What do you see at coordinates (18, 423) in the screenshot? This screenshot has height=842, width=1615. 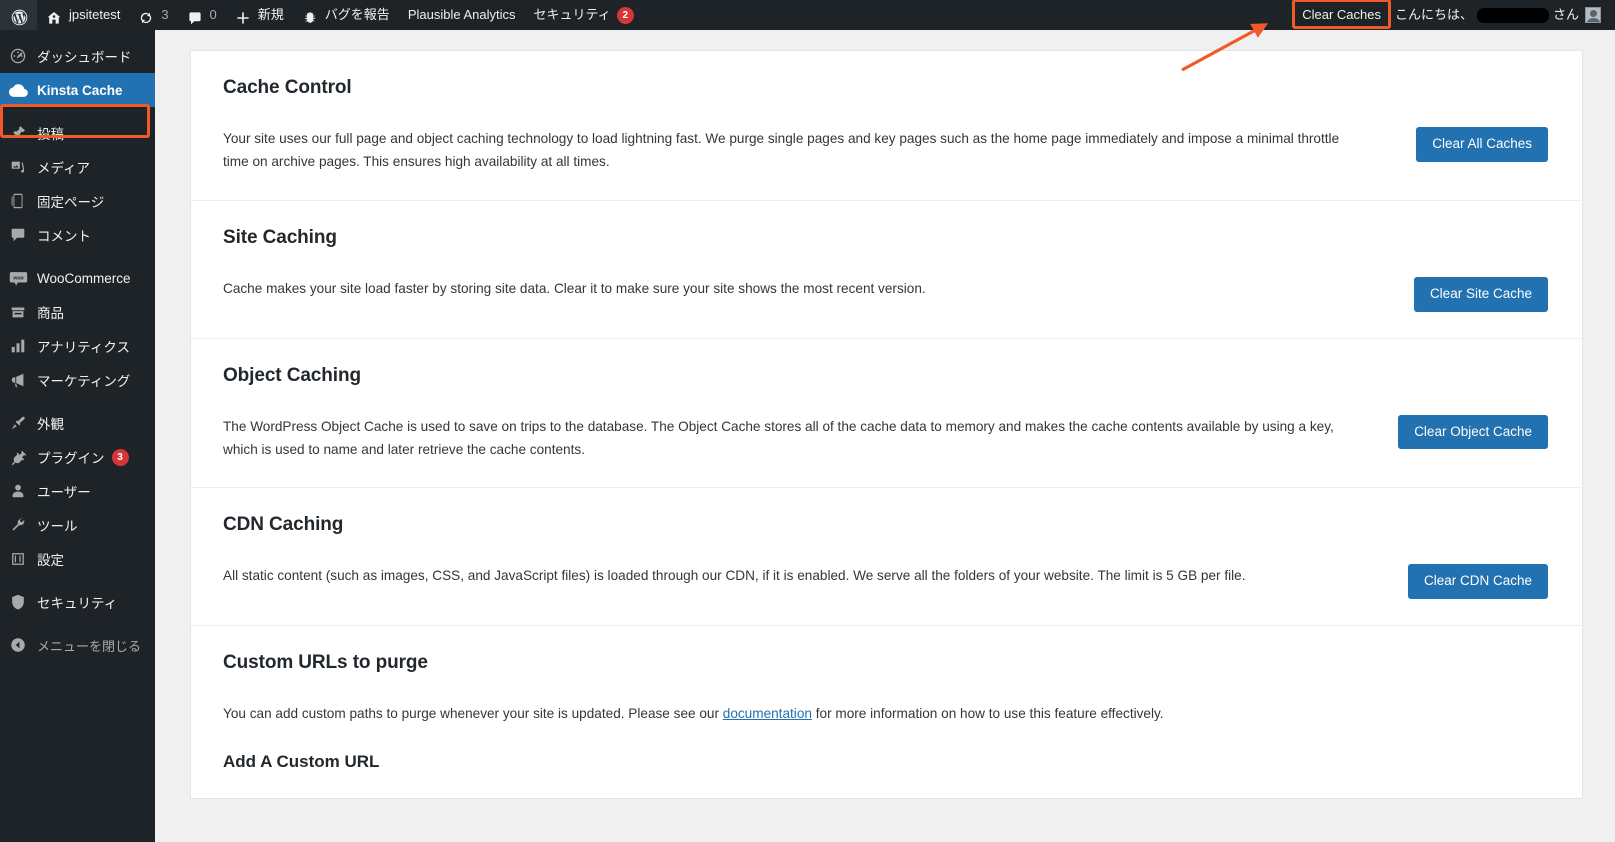 I see `brush-icon` at bounding box center [18, 423].